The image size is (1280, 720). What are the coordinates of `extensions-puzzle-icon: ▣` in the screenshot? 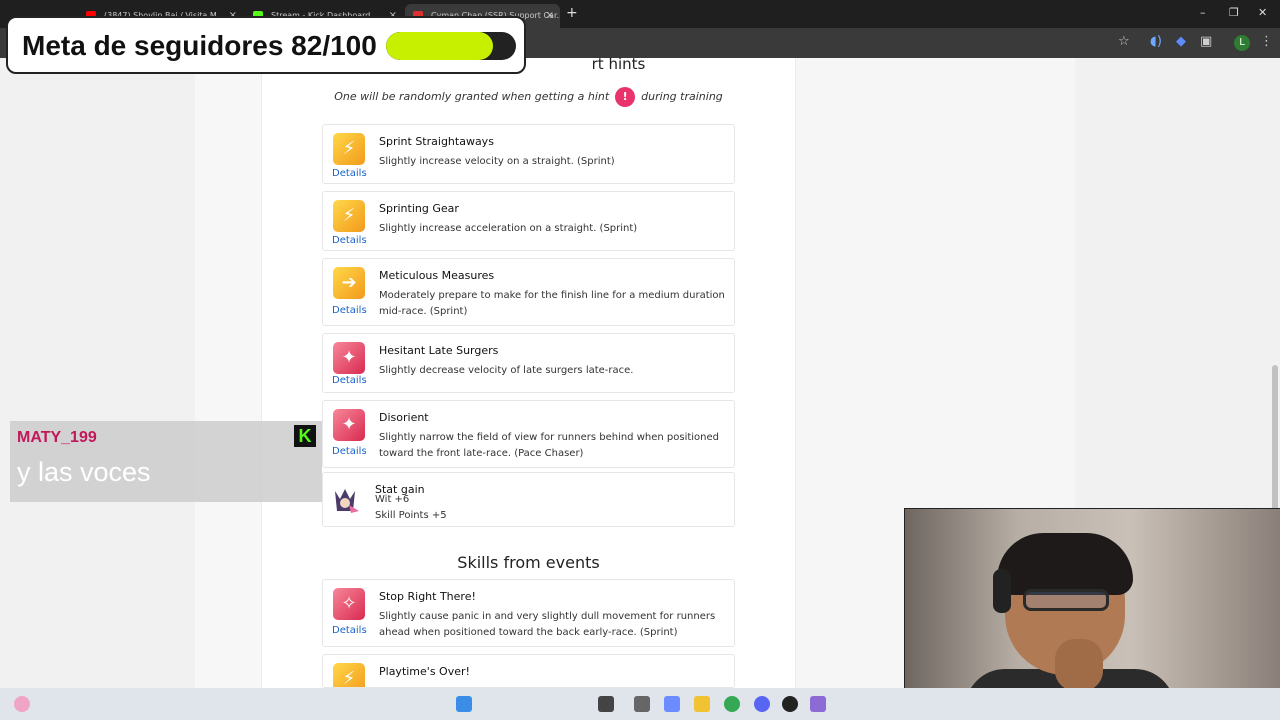 It's located at (1206, 41).